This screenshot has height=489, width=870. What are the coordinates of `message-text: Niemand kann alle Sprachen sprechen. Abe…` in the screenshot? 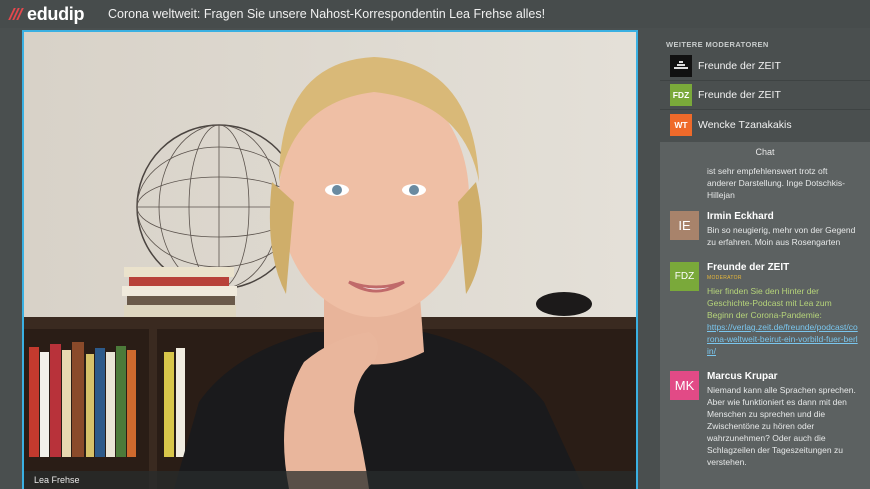 It's located at (781, 426).